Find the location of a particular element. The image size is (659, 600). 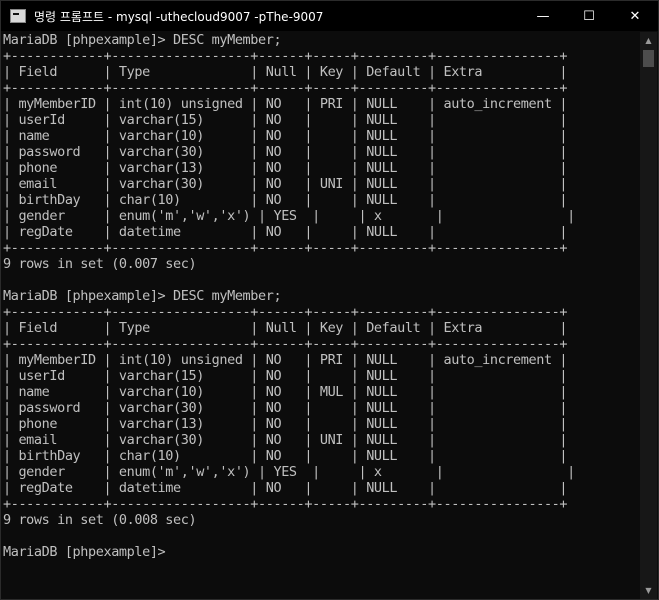

minimize-button: — is located at coordinates (543, 16).